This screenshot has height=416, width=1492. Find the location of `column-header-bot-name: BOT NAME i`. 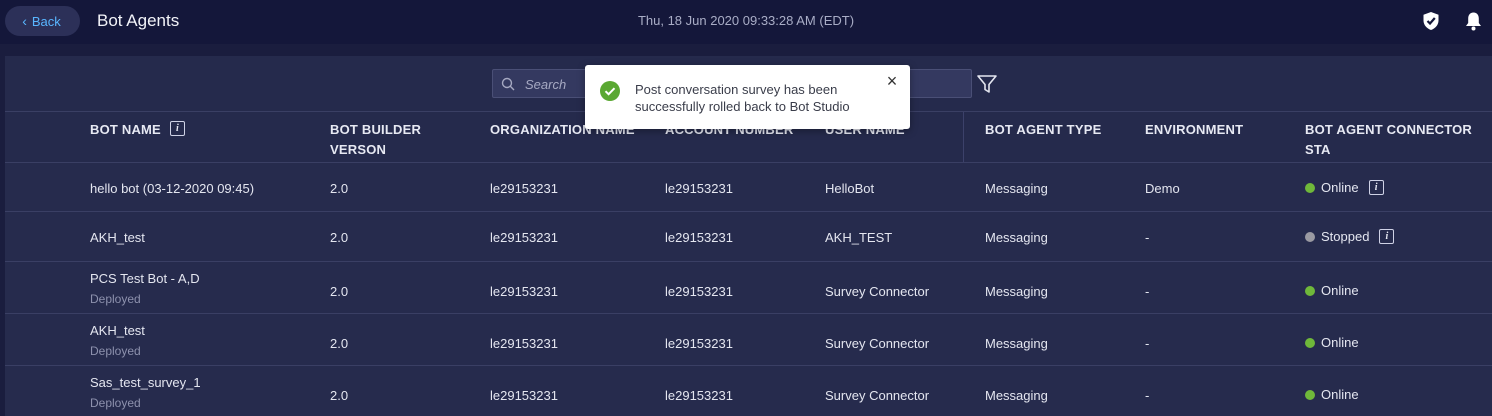

column-header-bot-name: BOT NAME i is located at coordinates (137, 130).